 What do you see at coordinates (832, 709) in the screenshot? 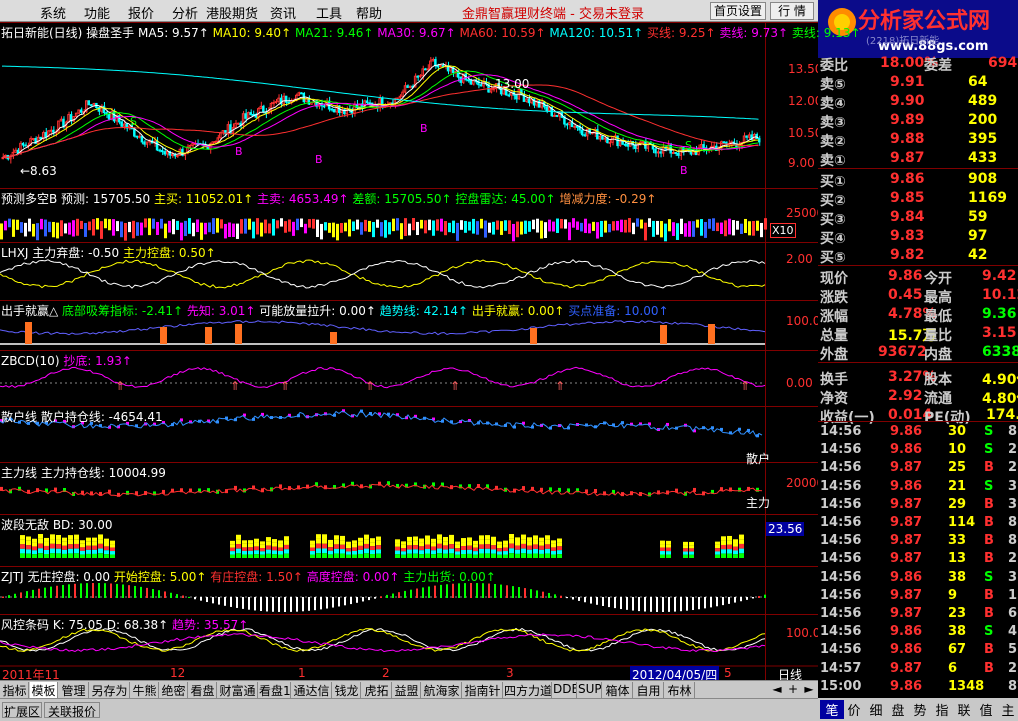
I see `right-tab-0: 笔` at bounding box center [832, 709].